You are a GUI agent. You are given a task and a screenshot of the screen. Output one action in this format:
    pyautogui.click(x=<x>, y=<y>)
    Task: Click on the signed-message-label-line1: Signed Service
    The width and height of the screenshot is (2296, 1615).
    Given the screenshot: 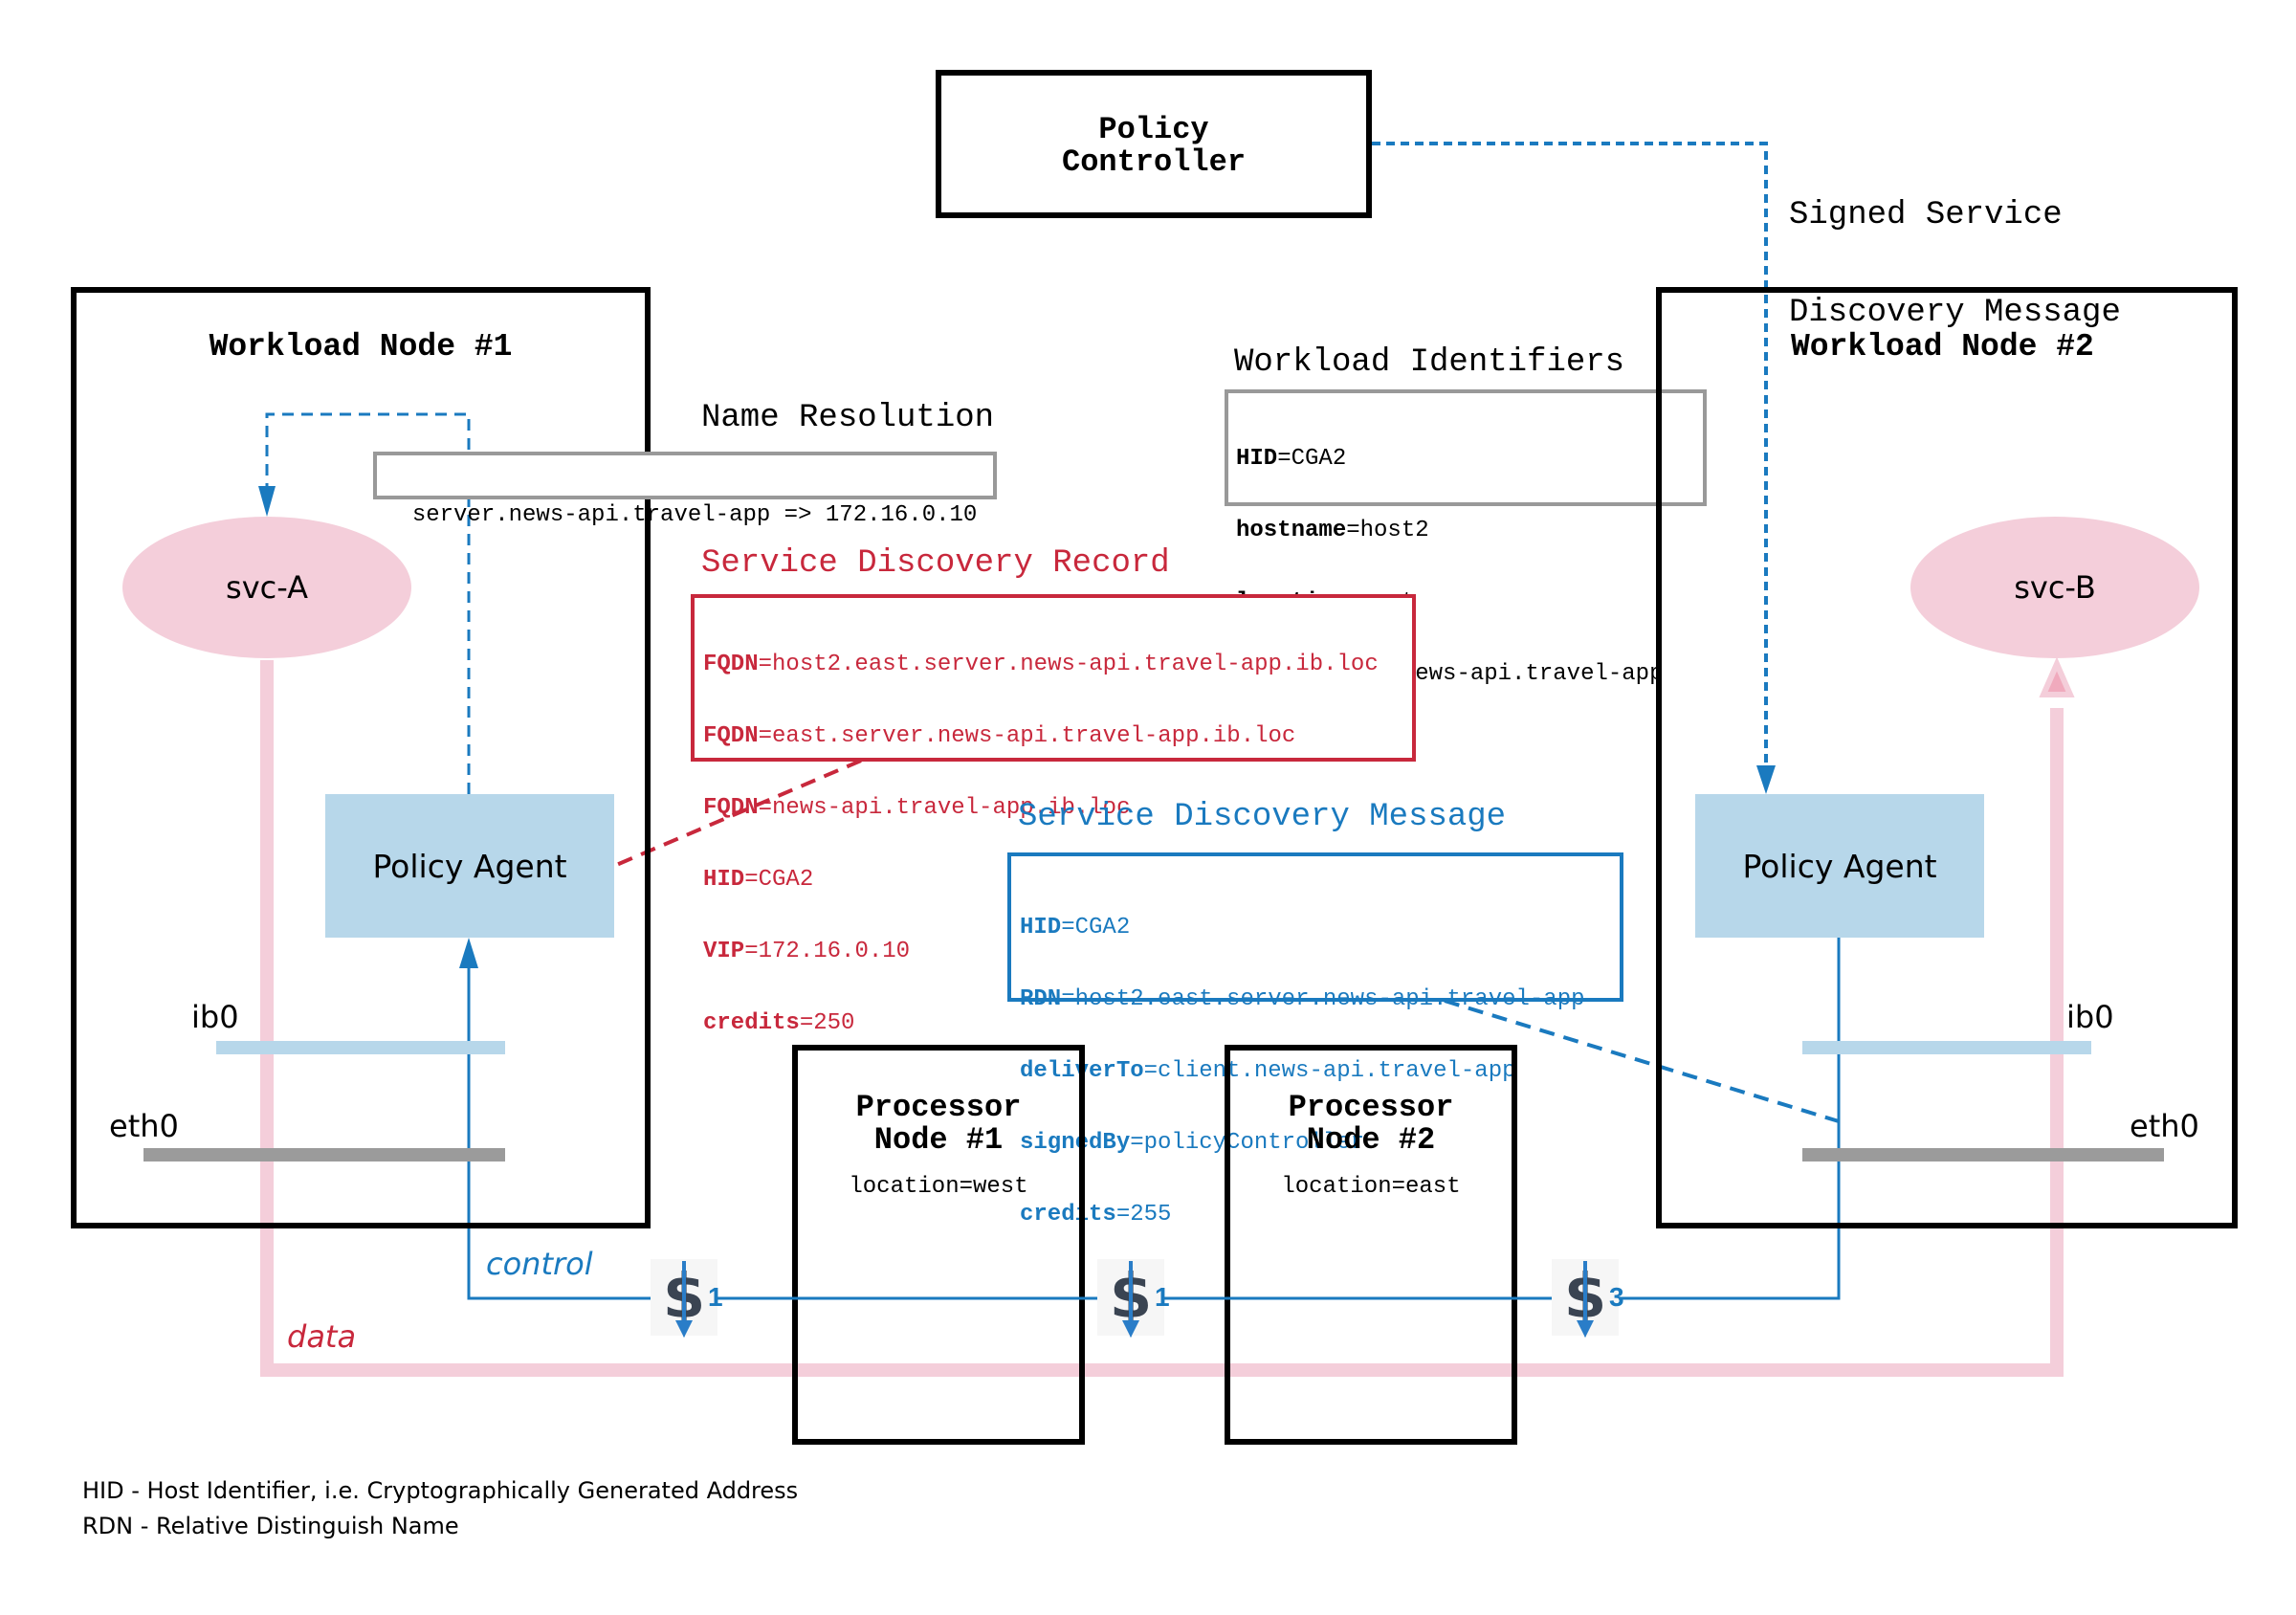 What is the action you would take?
    pyautogui.click(x=1926, y=215)
    